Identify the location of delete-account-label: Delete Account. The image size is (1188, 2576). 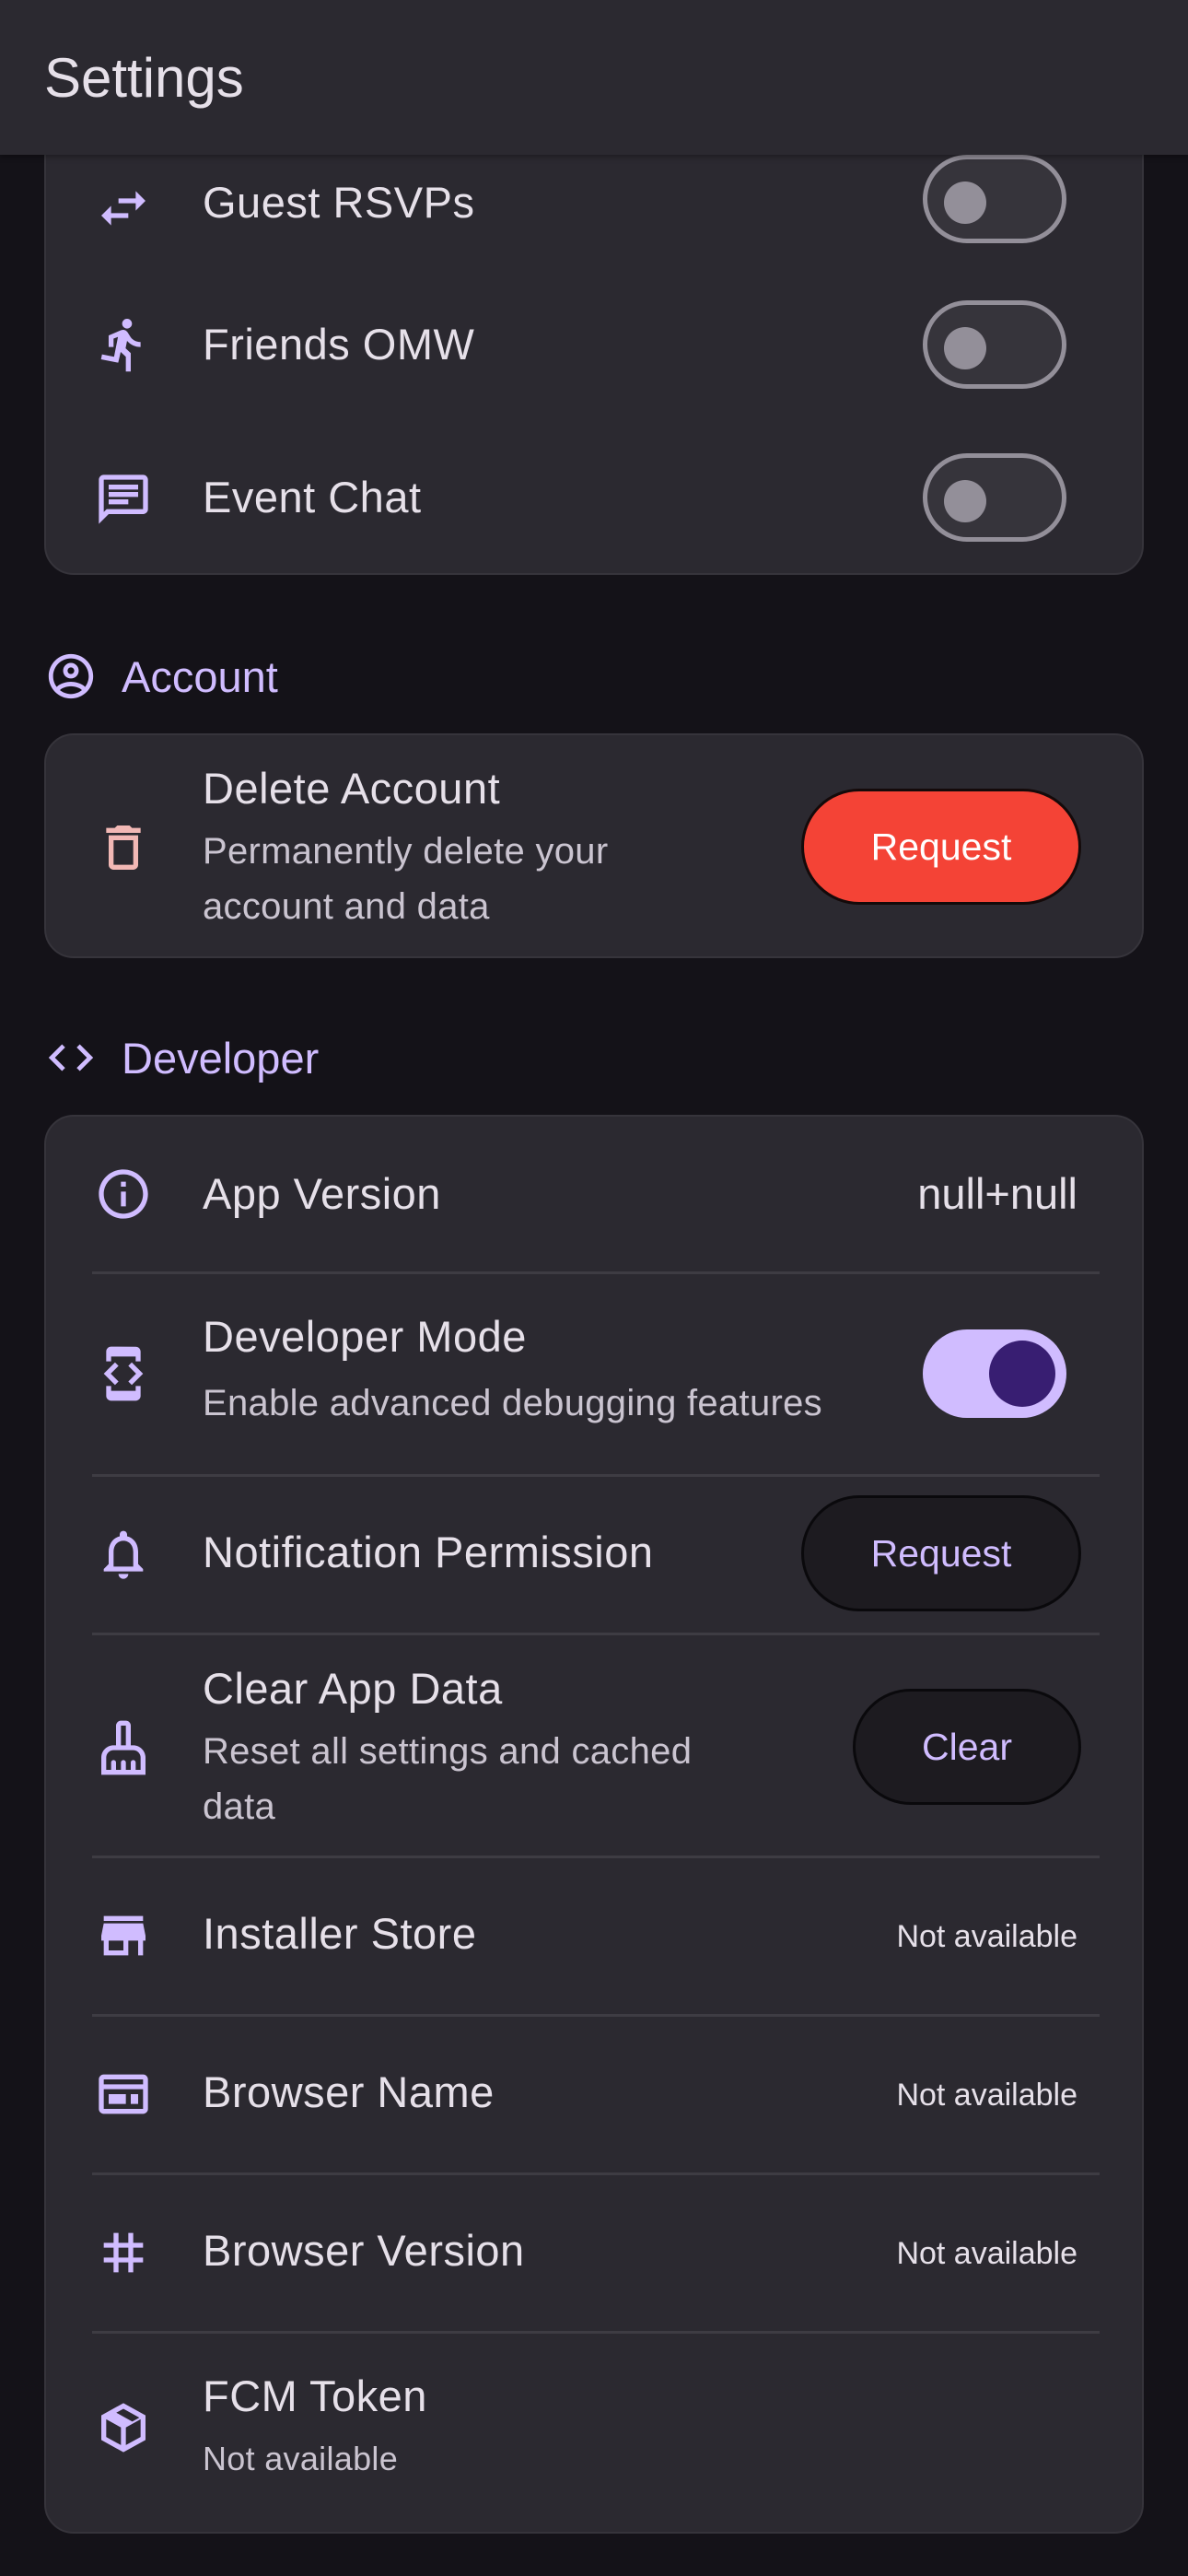
(352, 788).